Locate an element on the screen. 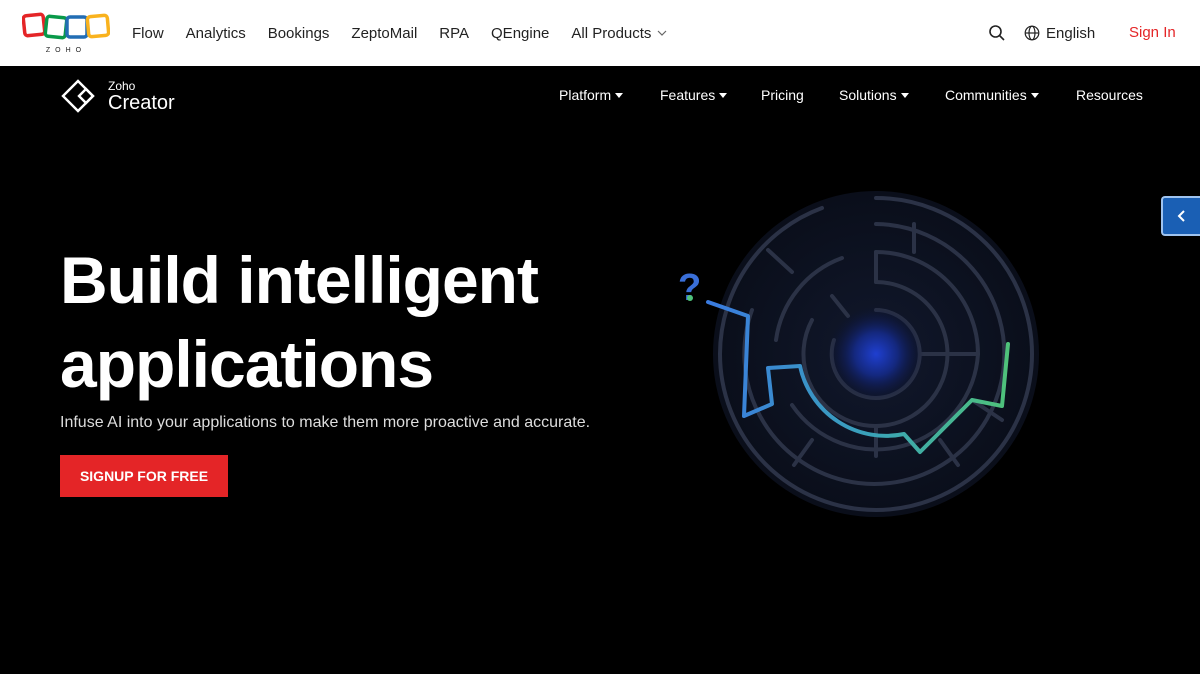 The width and height of the screenshot is (1200, 674). question-mark-dot is located at coordinates (690, 298).